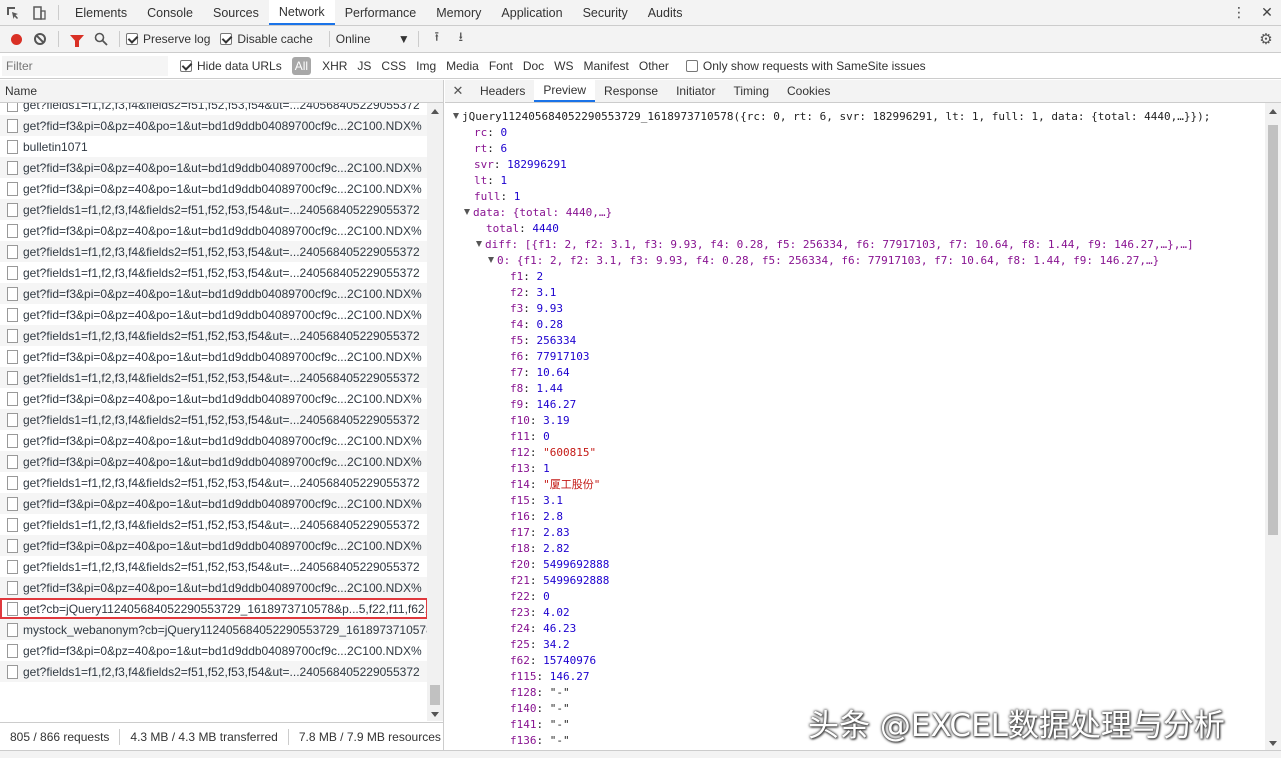 This screenshot has width=1281, height=758. Describe the element at coordinates (520, 452) in the screenshot. I see `json-key: f12` at that location.